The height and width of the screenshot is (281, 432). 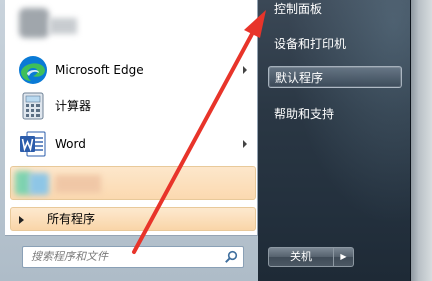 What do you see at coordinates (133, 24) in the screenshot?
I see `program-item-blurred` at bounding box center [133, 24].